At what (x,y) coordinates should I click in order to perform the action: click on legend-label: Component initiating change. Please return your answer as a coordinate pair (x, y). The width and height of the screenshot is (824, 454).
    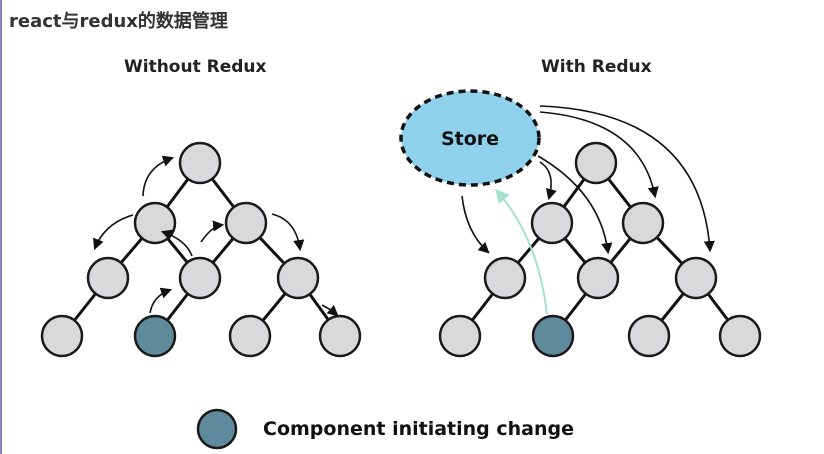
    Looking at the image, I should click on (419, 429).